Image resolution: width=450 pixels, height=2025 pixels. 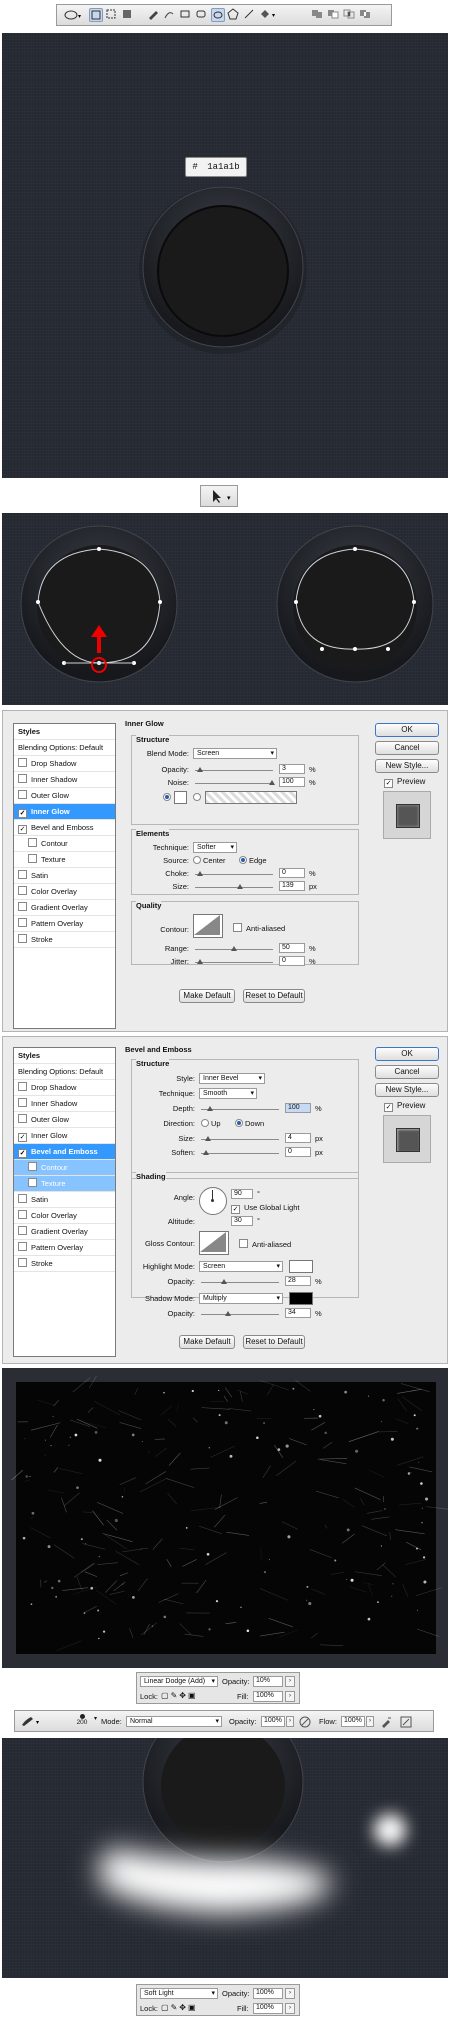 I want to click on mode-select: Normal, so click(x=174, y=1721).